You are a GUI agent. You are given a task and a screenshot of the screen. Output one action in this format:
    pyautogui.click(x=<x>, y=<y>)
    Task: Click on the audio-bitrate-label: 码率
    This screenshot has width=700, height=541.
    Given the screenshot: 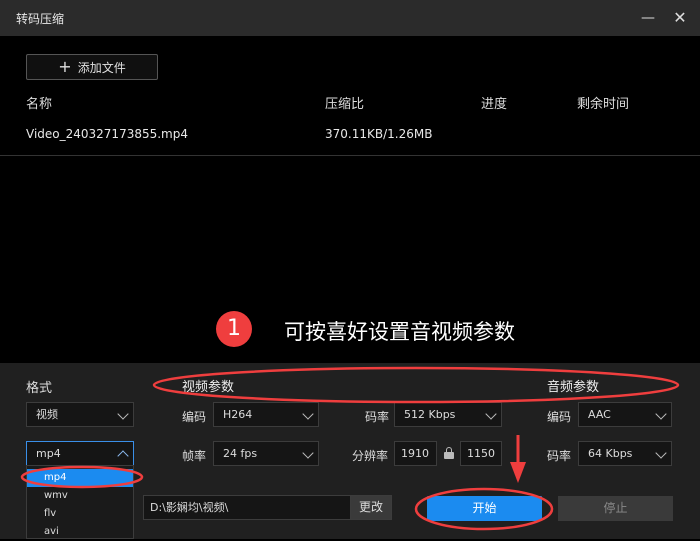 What is the action you would take?
    pyautogui.click(x=559, y=456)
    